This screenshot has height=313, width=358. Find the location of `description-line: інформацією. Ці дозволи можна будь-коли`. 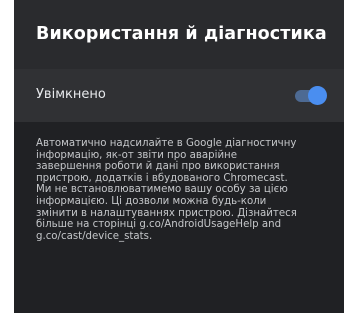

description-line: інформацією. Ці дозволи можна будь-коли is located at coordinates (151, 201).